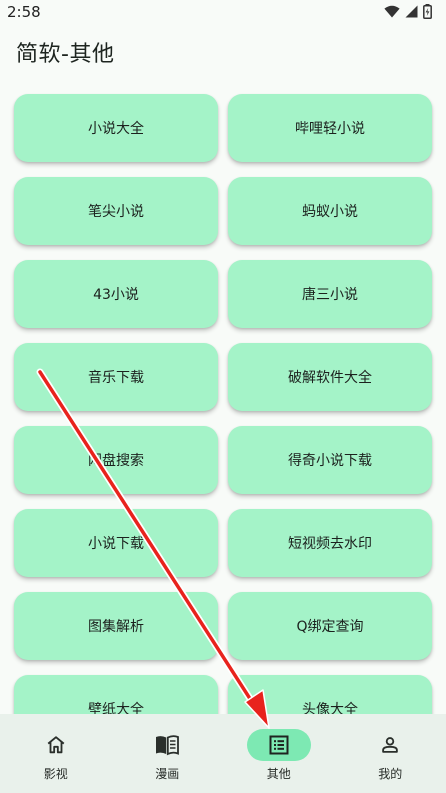 The height and width of the screenshot is (793, 446). I want to click on nav-item-me: 我的, so click(390, 753).